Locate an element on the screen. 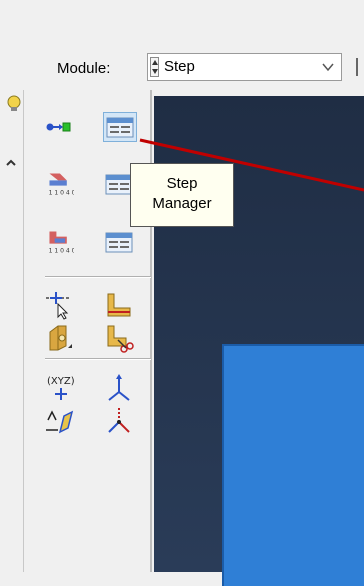  history-output-request-icon: 1 1 0 4 0 is located at coordinates (59, 241).